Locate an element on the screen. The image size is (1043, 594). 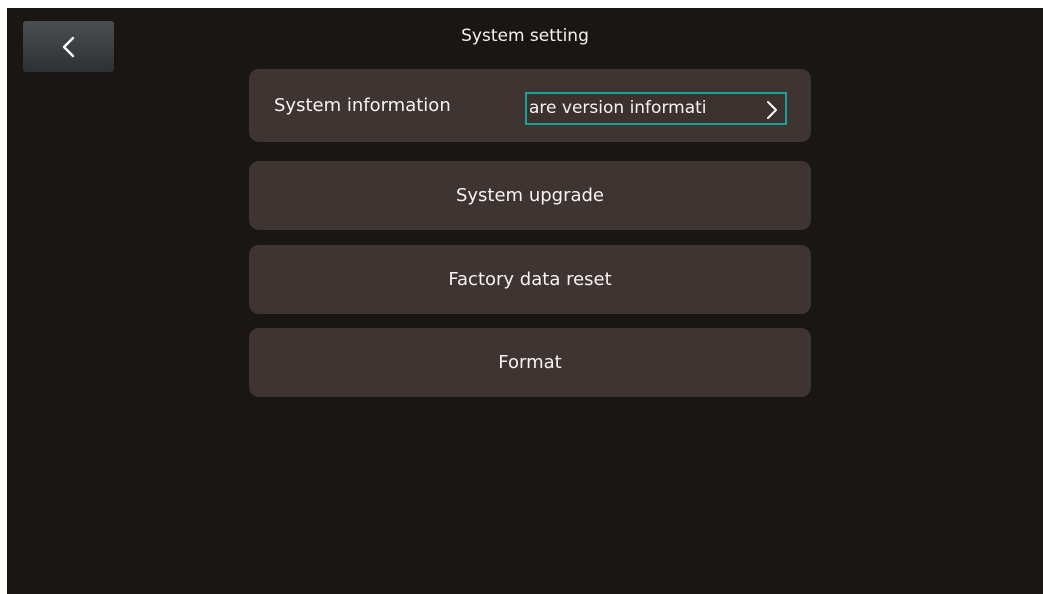
factory-data-reset-label: Factory data reset is located at coordinates (530, 279).